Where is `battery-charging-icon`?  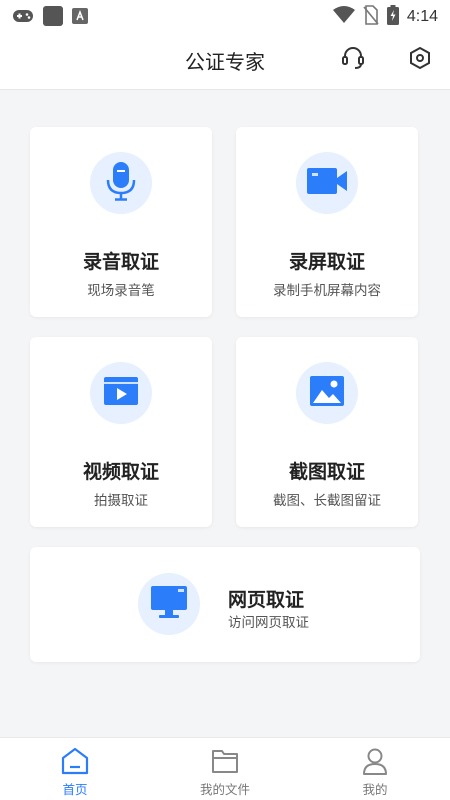 battery-charging-icon is located at coordinates (392, 17).